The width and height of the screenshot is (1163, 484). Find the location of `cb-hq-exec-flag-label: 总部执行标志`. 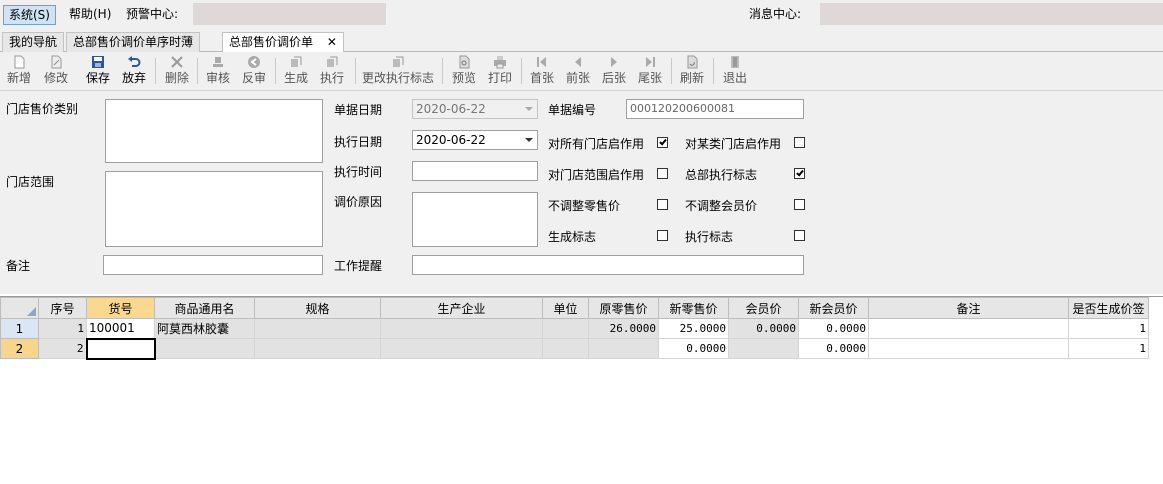

cb-hq-exec-flag-label: 总部执行标志 is located at coordinates (721, 175).